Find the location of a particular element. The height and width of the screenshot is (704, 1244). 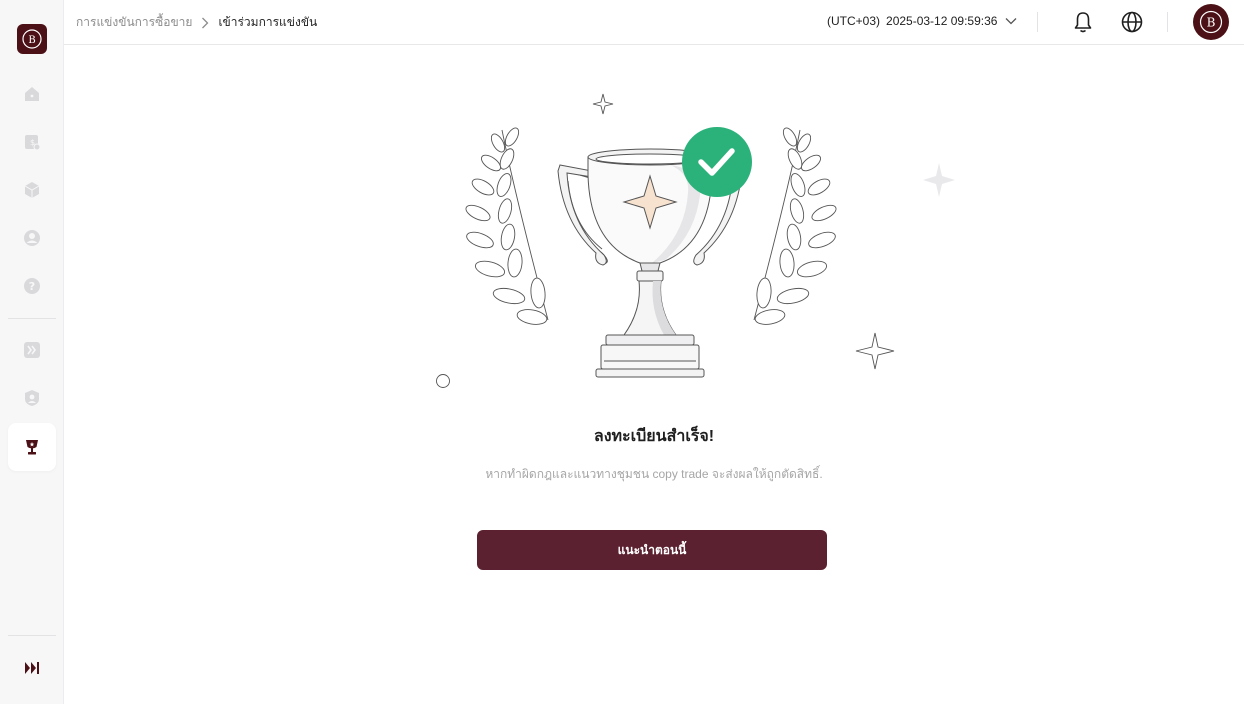

sidebar-item-profile-shield is located at coordinates (32, 398).